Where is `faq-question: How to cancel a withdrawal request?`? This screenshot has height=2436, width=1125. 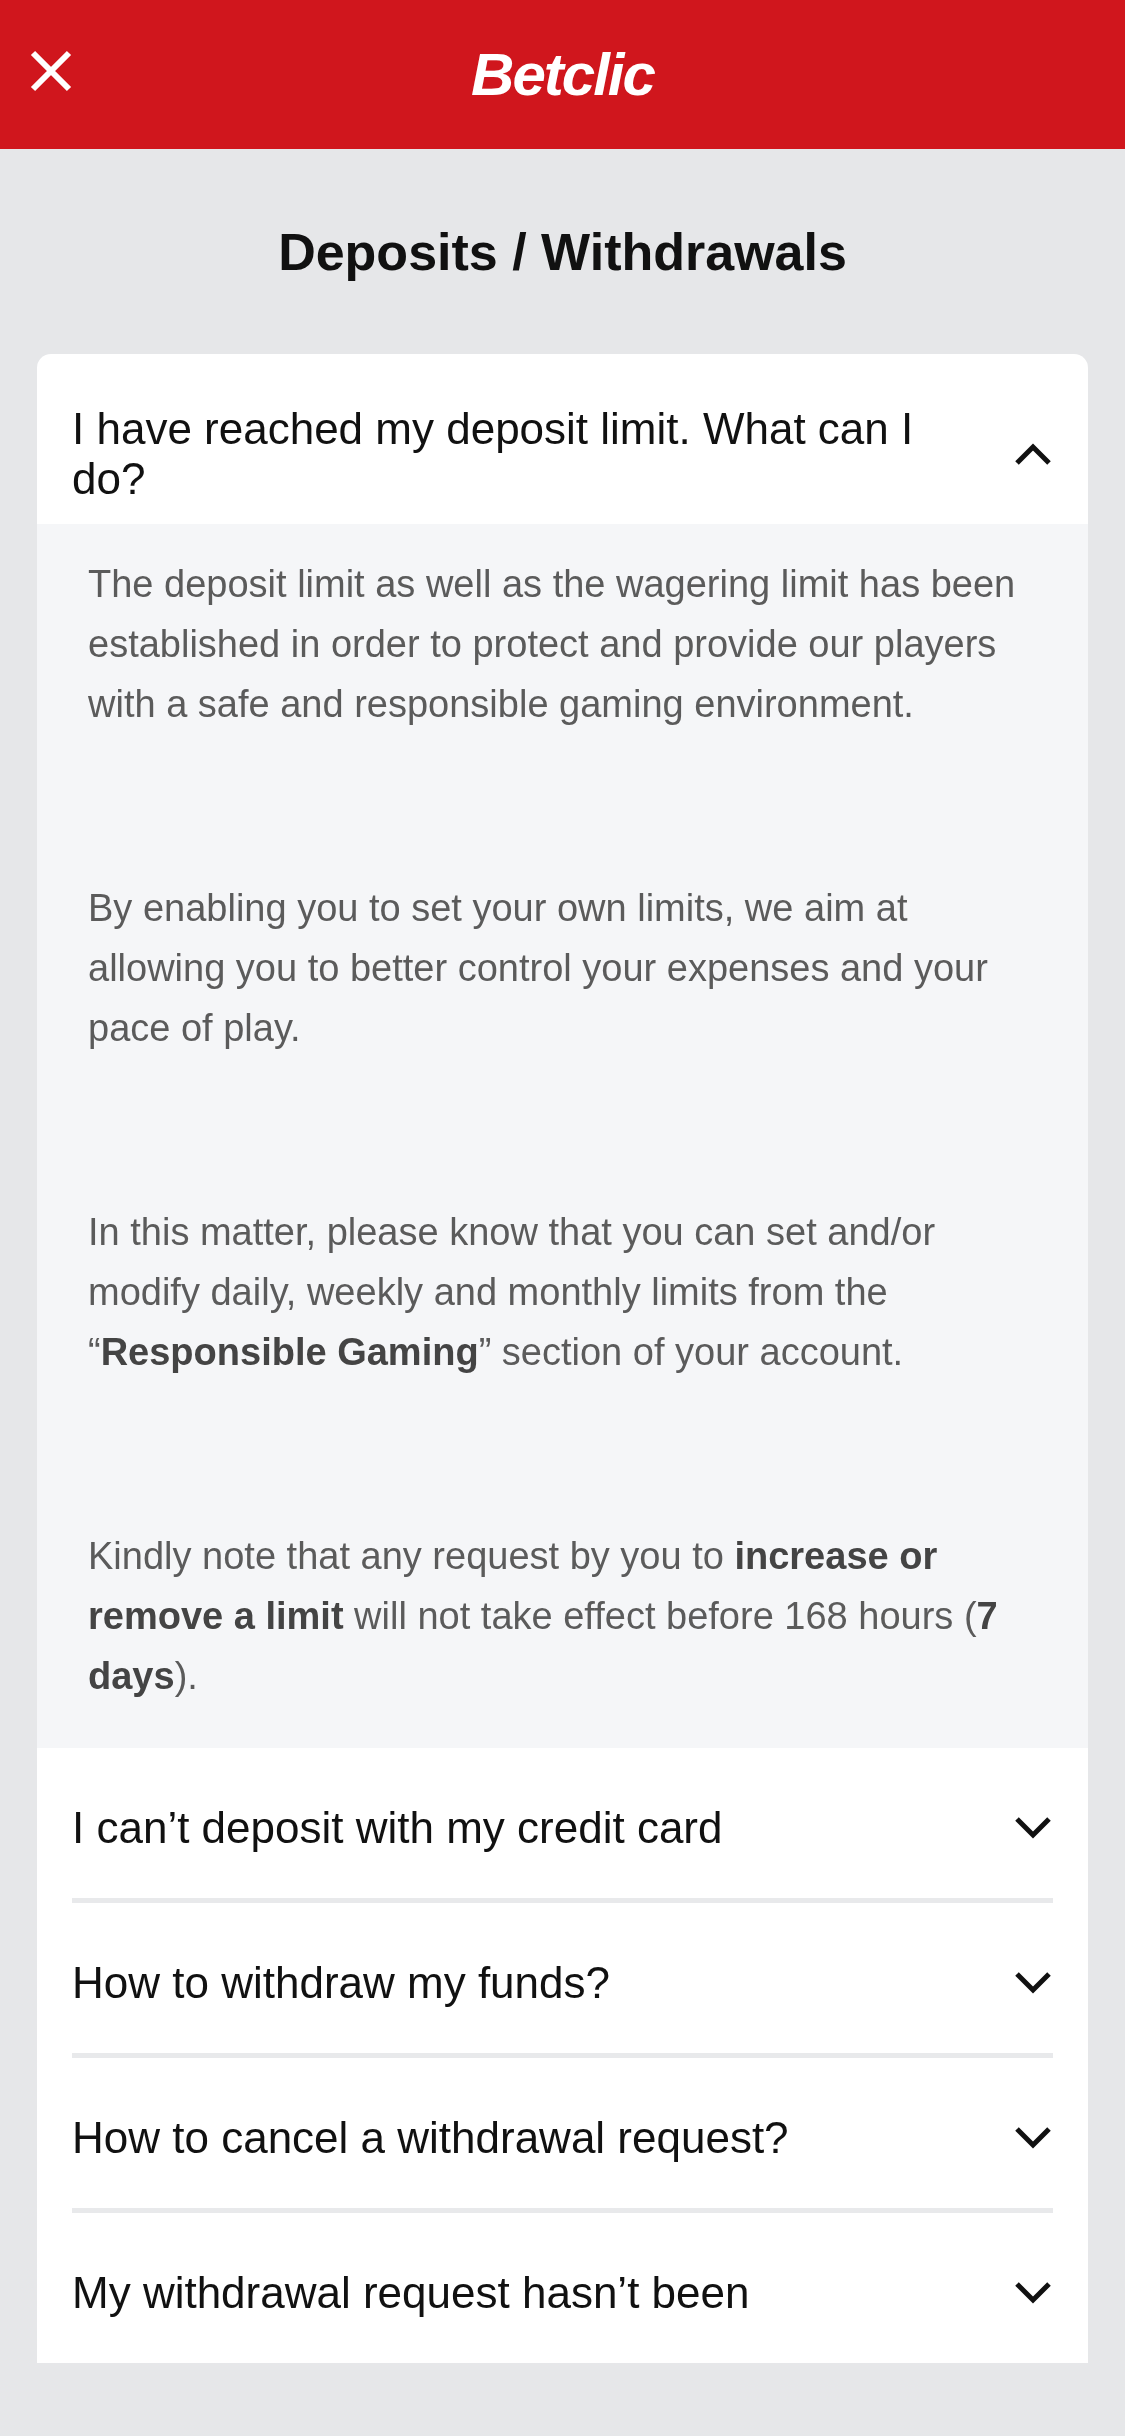
faq-question: How to cancel a withdrawal request? is located at coordinates (562, 2133).